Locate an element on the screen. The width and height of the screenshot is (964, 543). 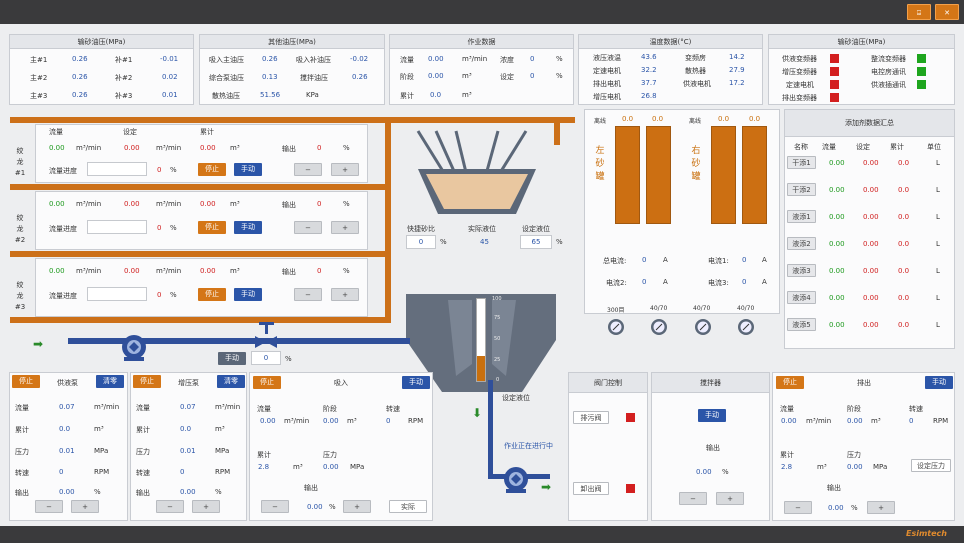
column-header: 流量 is located at coordinates (829, 147).